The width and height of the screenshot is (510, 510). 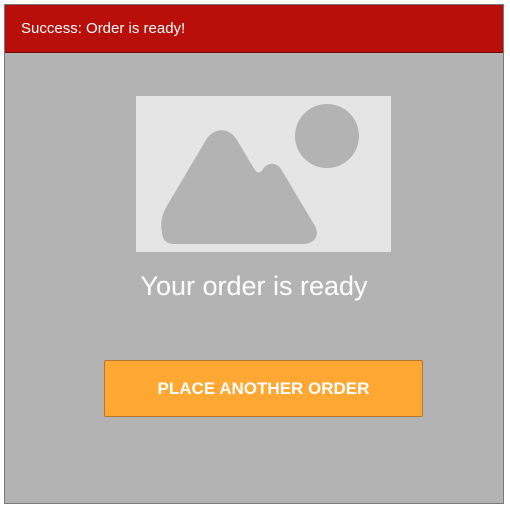 I want to click on image-placeholder-icon, so click(x=260, y=174).